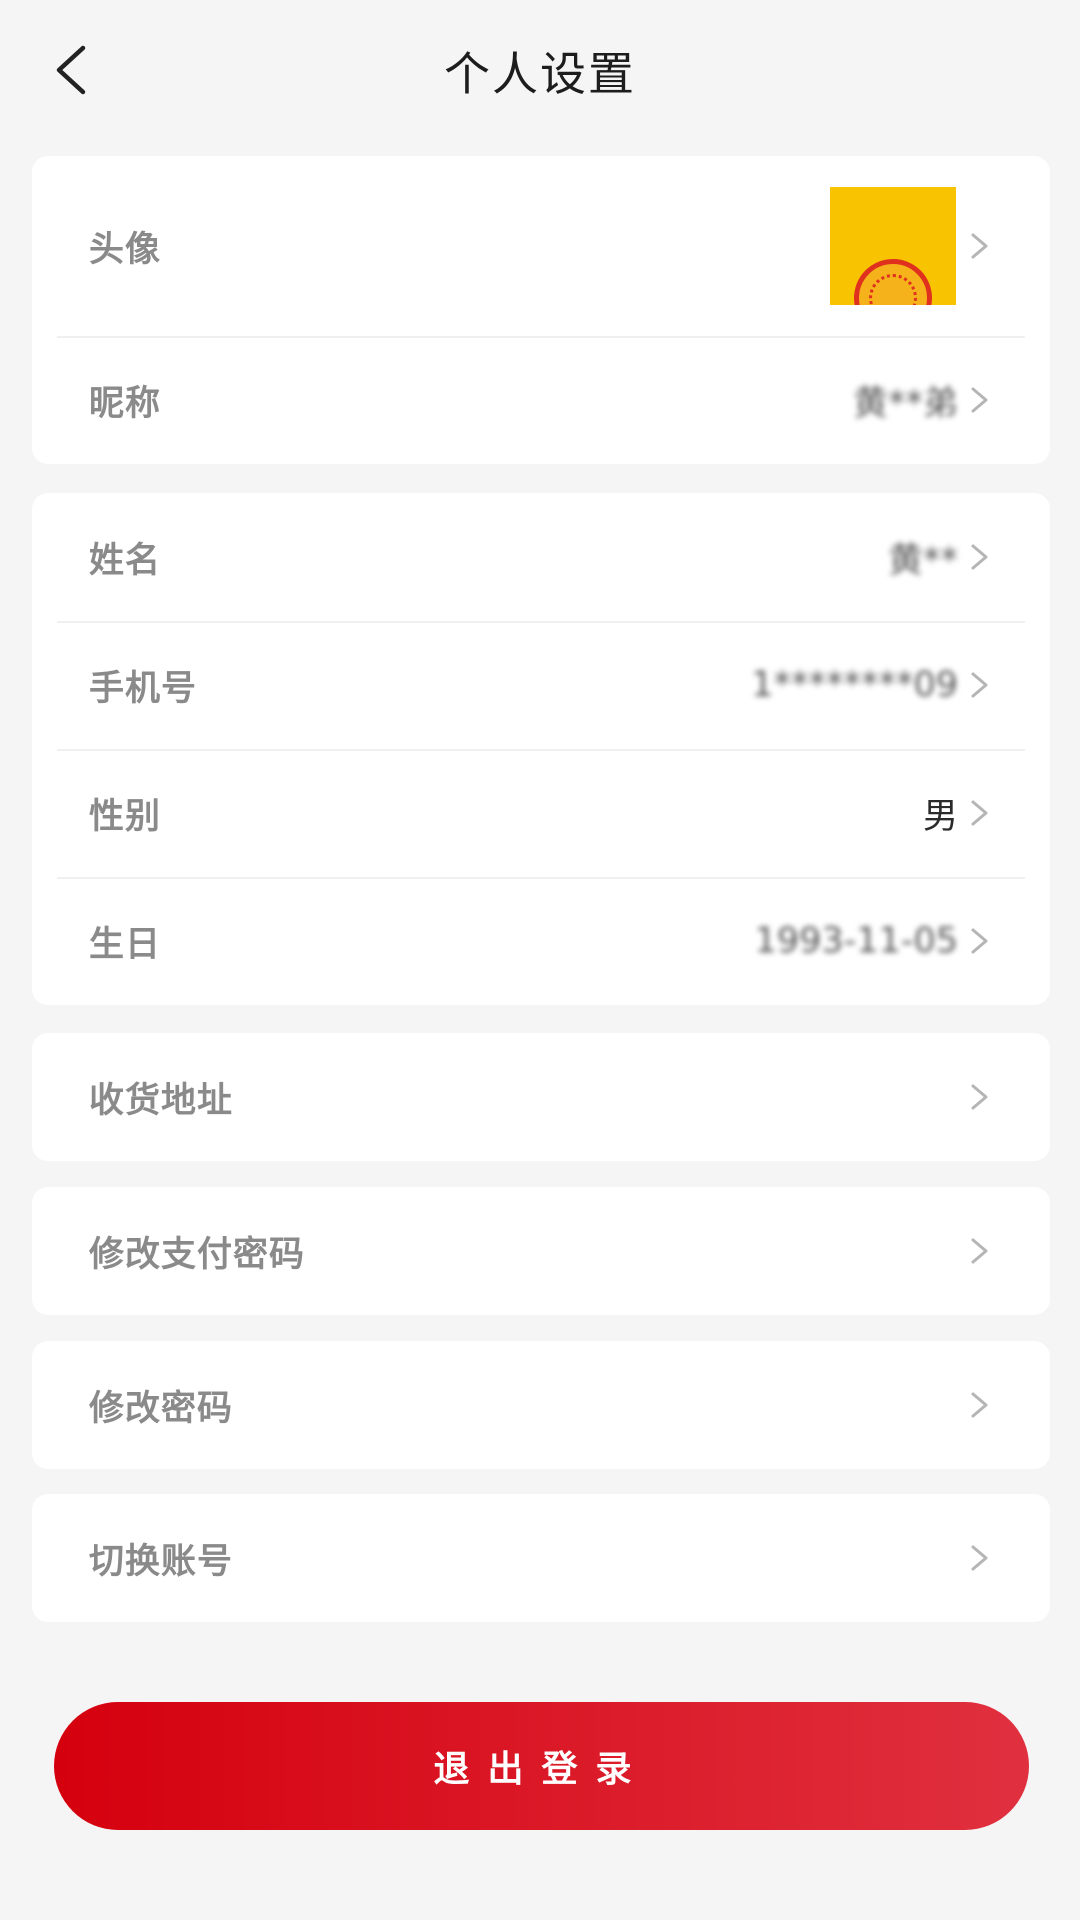 The height and width of the screenshot is (1920, 1080). I want to click on avatar-row: 头像, so click(541, 246).